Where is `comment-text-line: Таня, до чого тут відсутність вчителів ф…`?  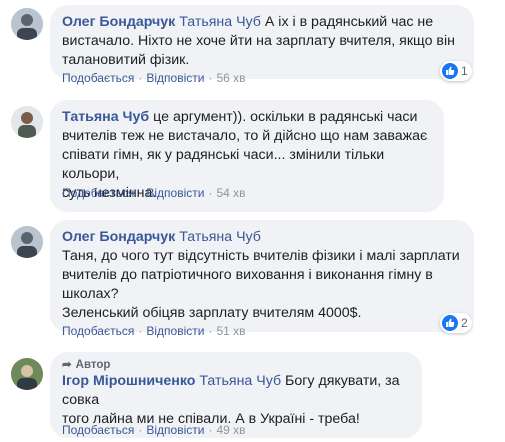 comment-text-line: Таня, до чого тут відсутність вчителів ф… is located at coordinates (261, 256).